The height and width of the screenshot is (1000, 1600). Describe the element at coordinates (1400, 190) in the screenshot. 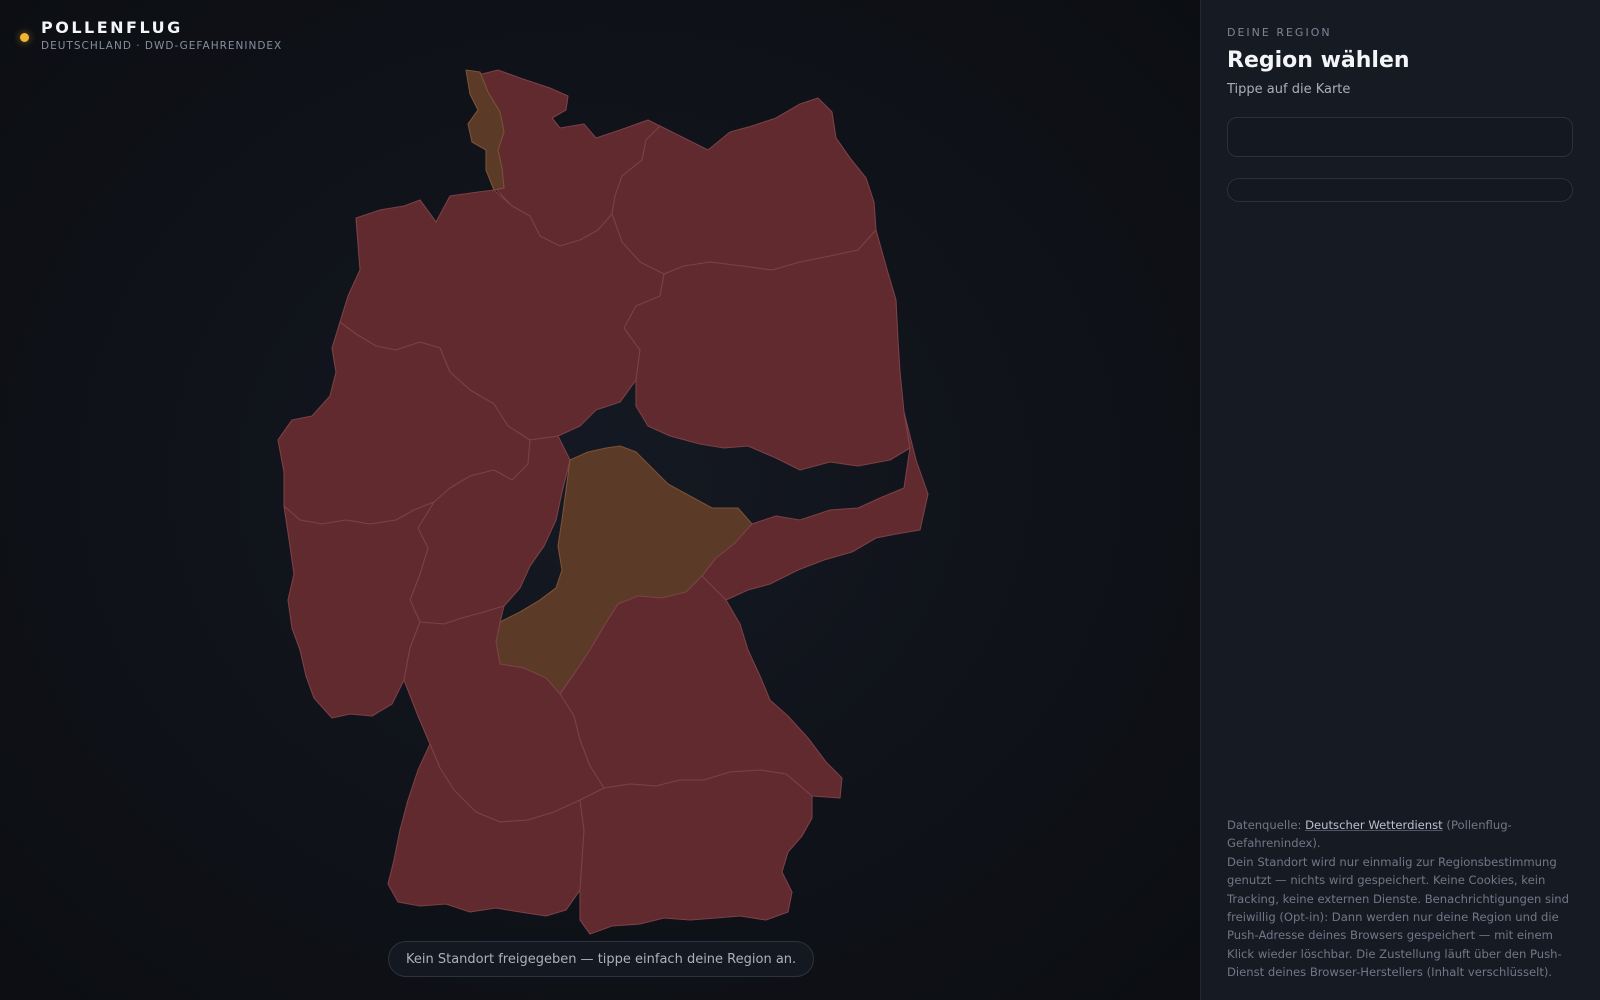

I see `pollen-level-bar` at that location.